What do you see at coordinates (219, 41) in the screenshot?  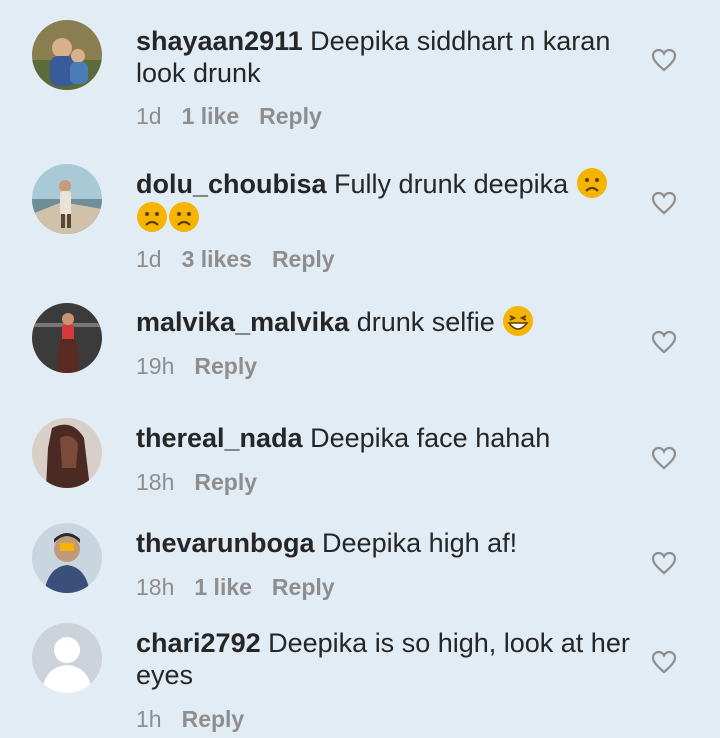 I see `username-link: shayaan2911` at bounding box center [219, 41].